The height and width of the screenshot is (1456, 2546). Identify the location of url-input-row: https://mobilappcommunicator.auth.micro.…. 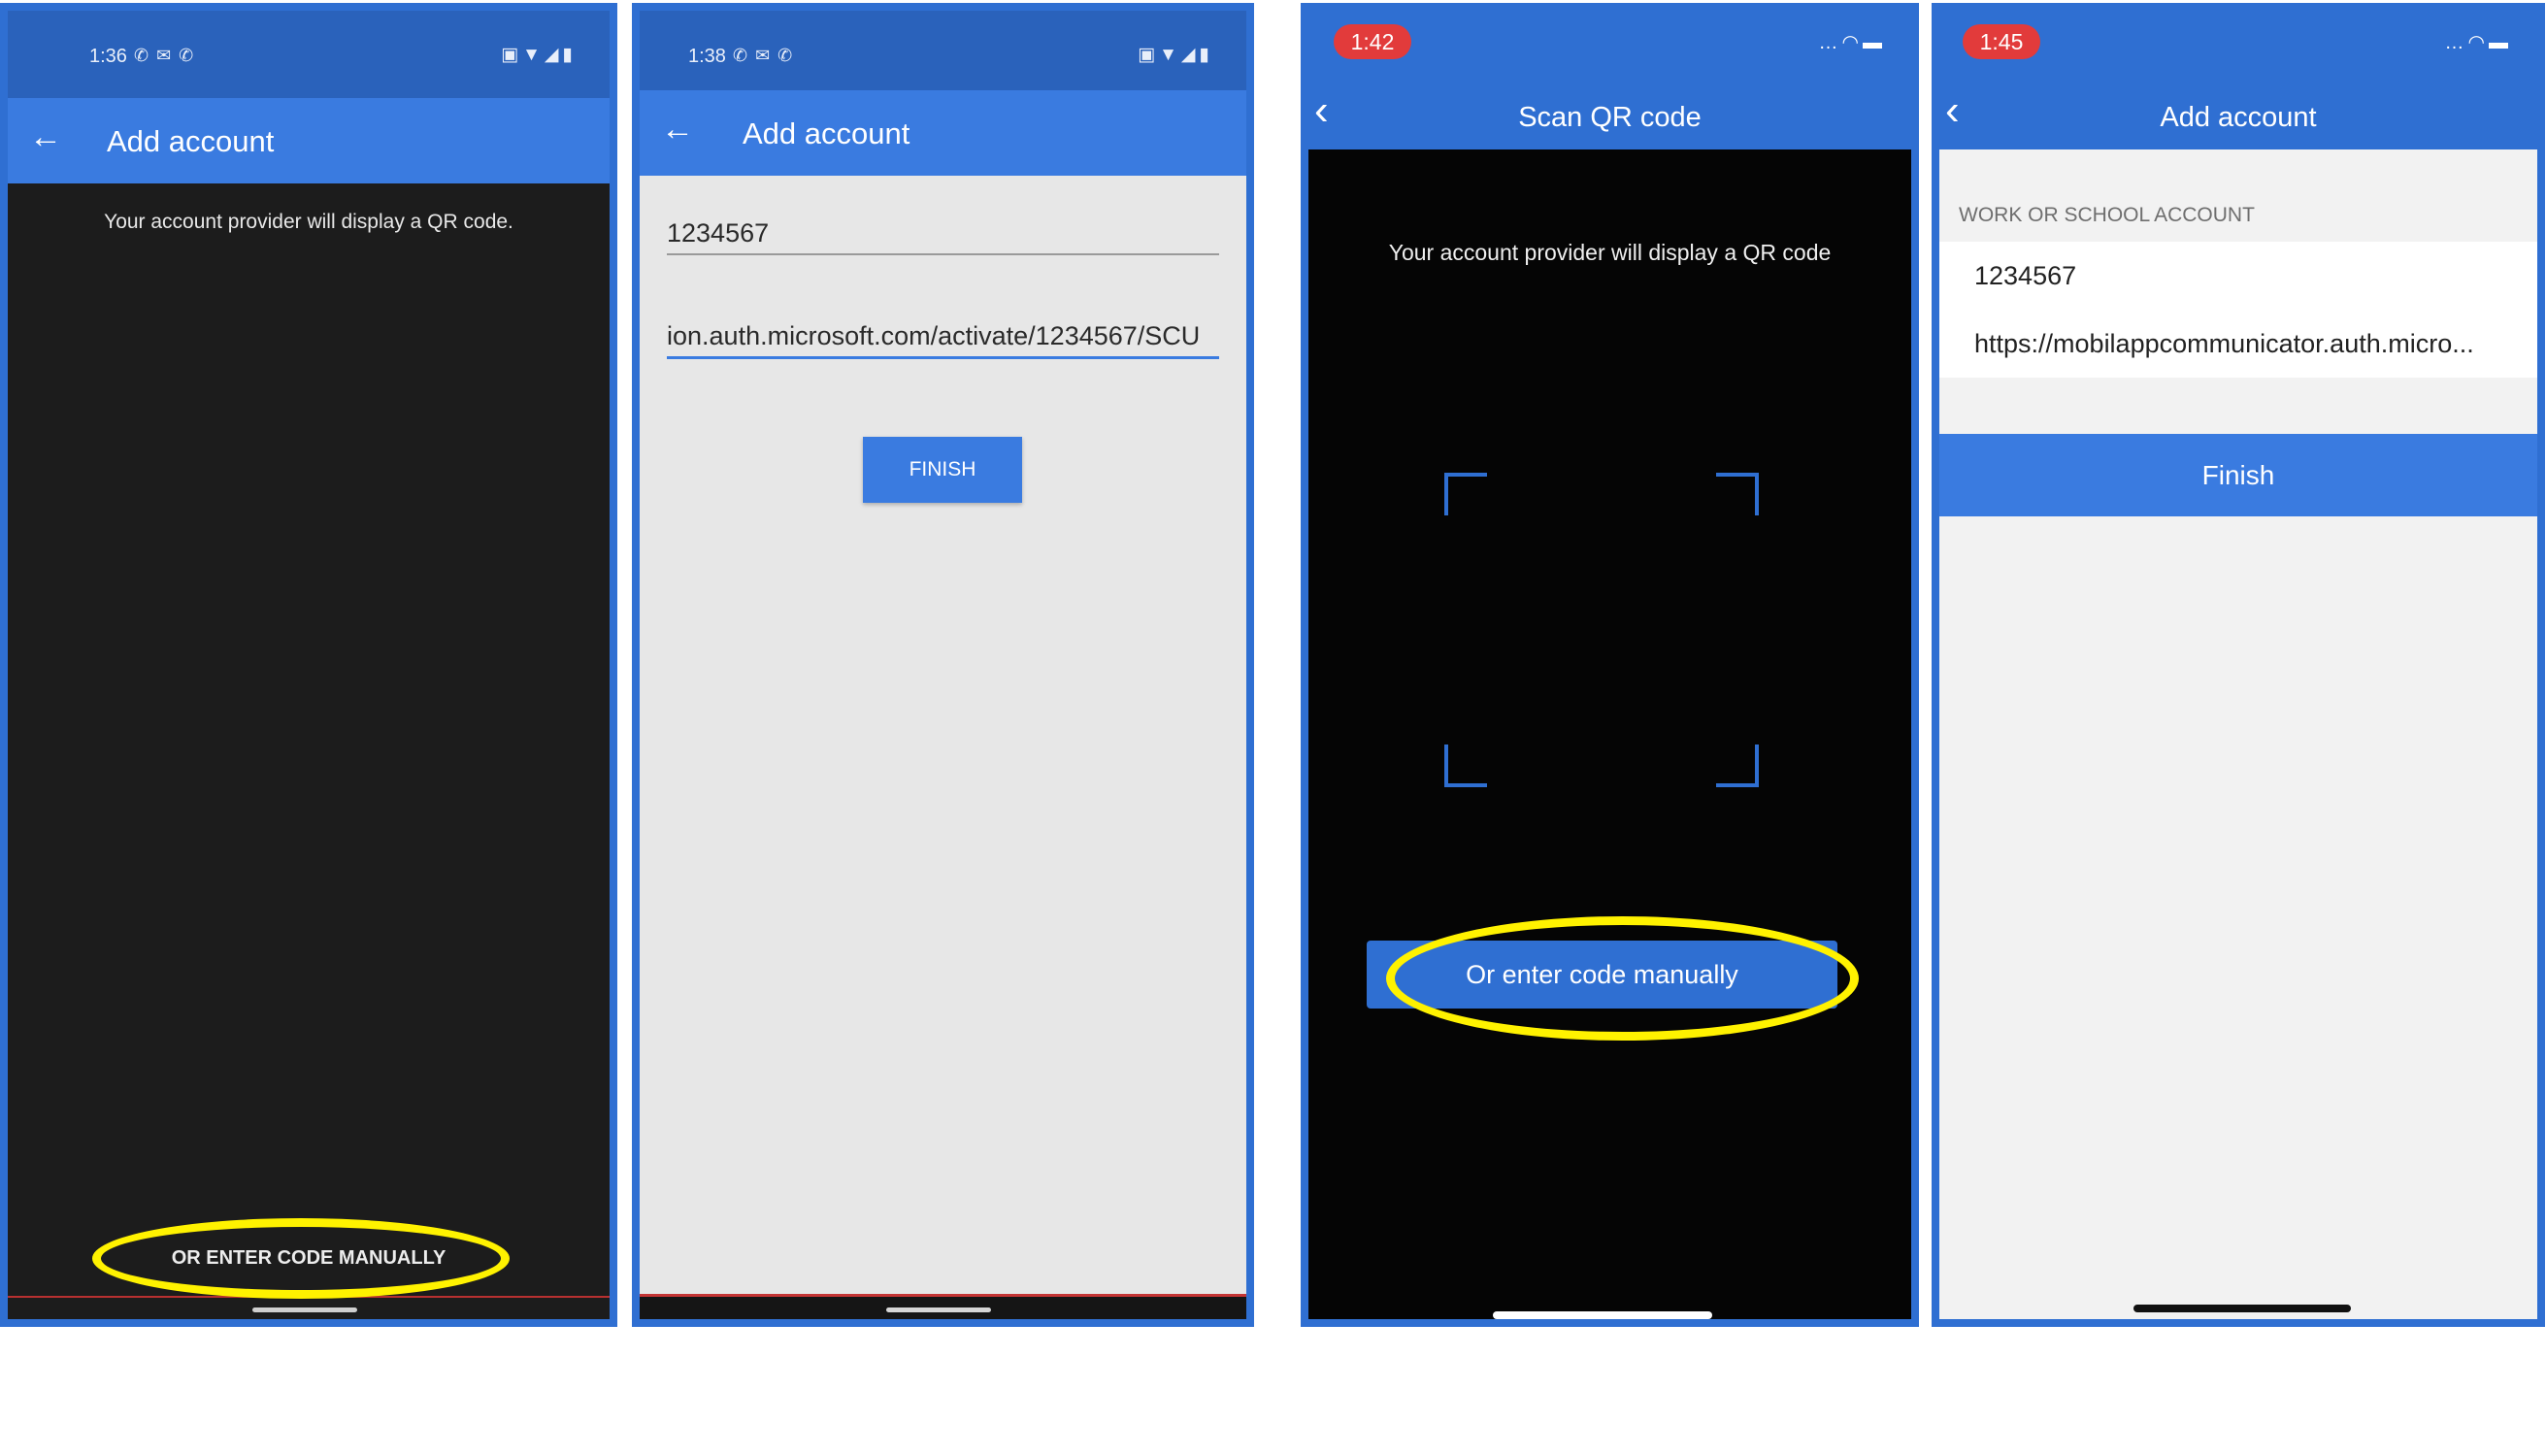
(2238, 344).